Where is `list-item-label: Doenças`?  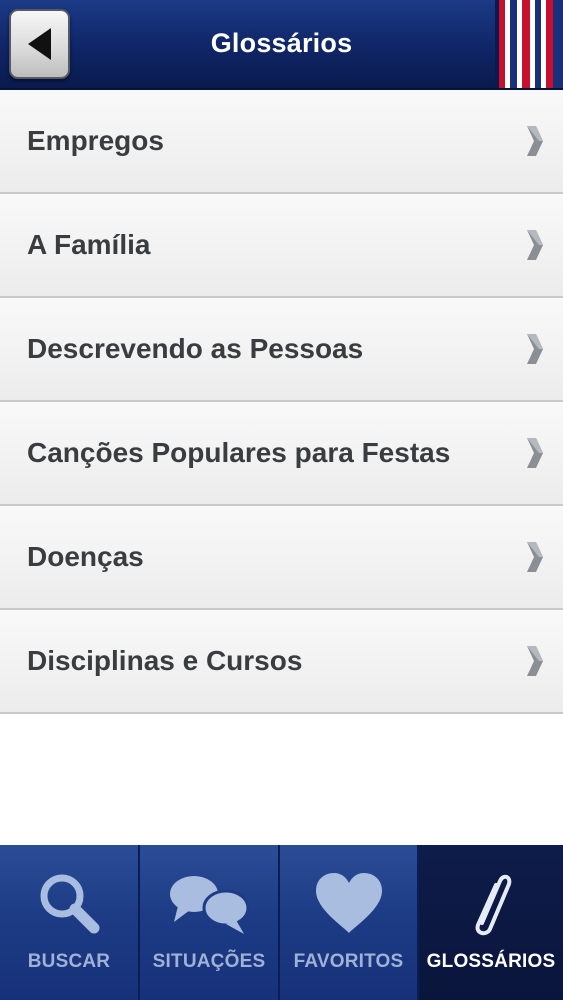 list-item-label: Doenças is located at coordinates (85, 556).